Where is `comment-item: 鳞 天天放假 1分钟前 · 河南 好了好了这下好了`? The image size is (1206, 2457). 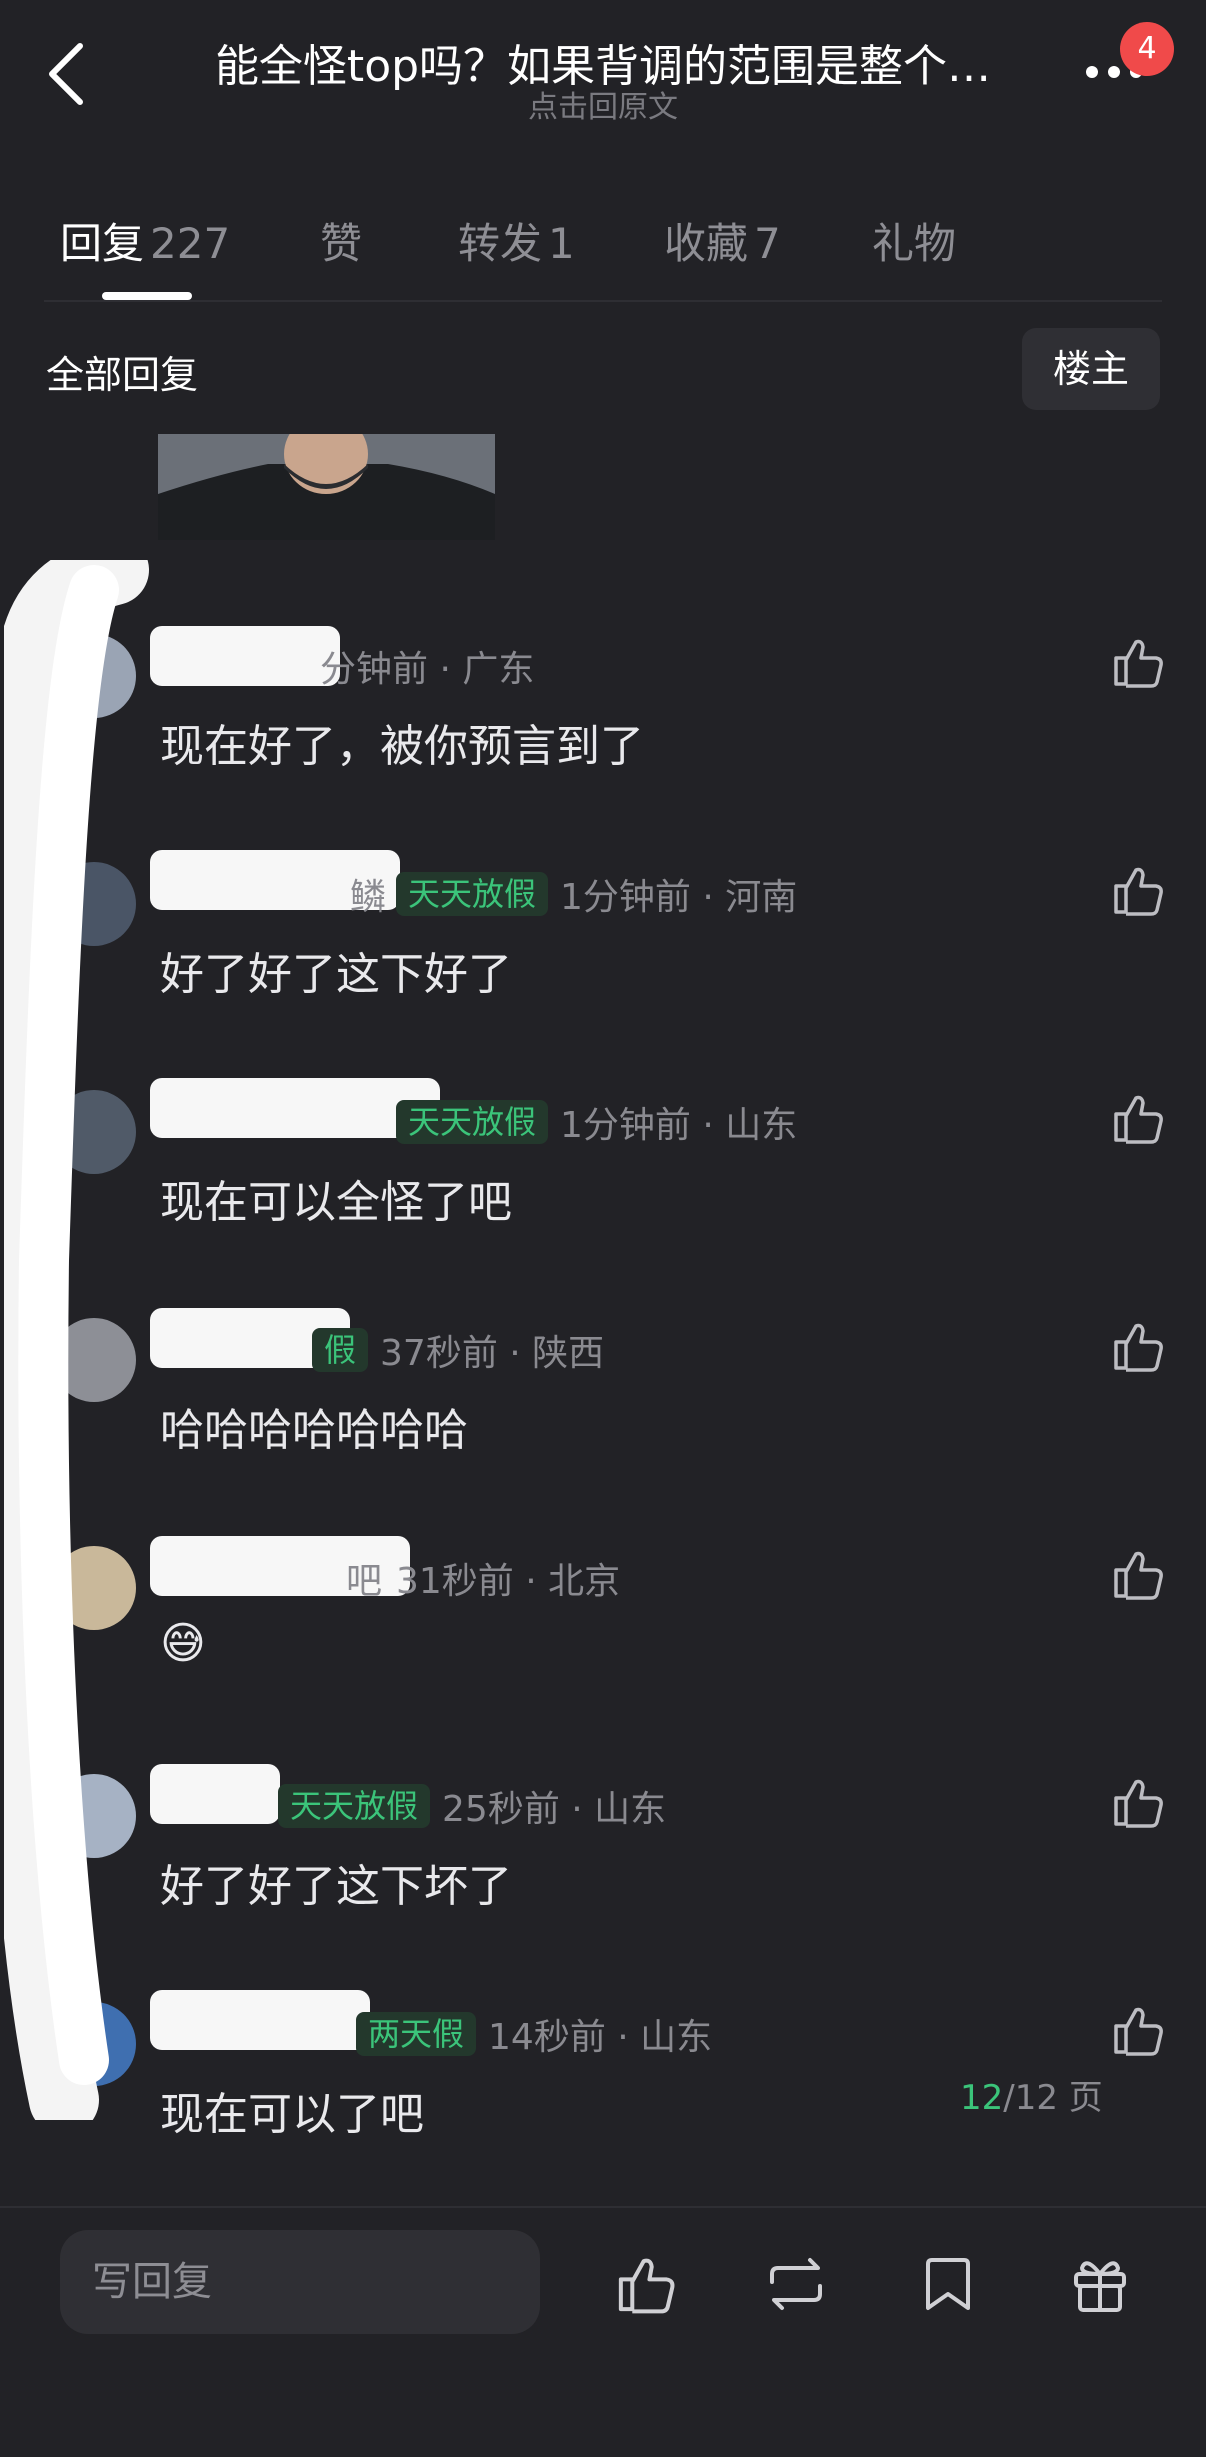 comment-item: 鳞 天天放假 1分钟前 · 河南 好了好了这下好了 is located at coordinates (603, 962).